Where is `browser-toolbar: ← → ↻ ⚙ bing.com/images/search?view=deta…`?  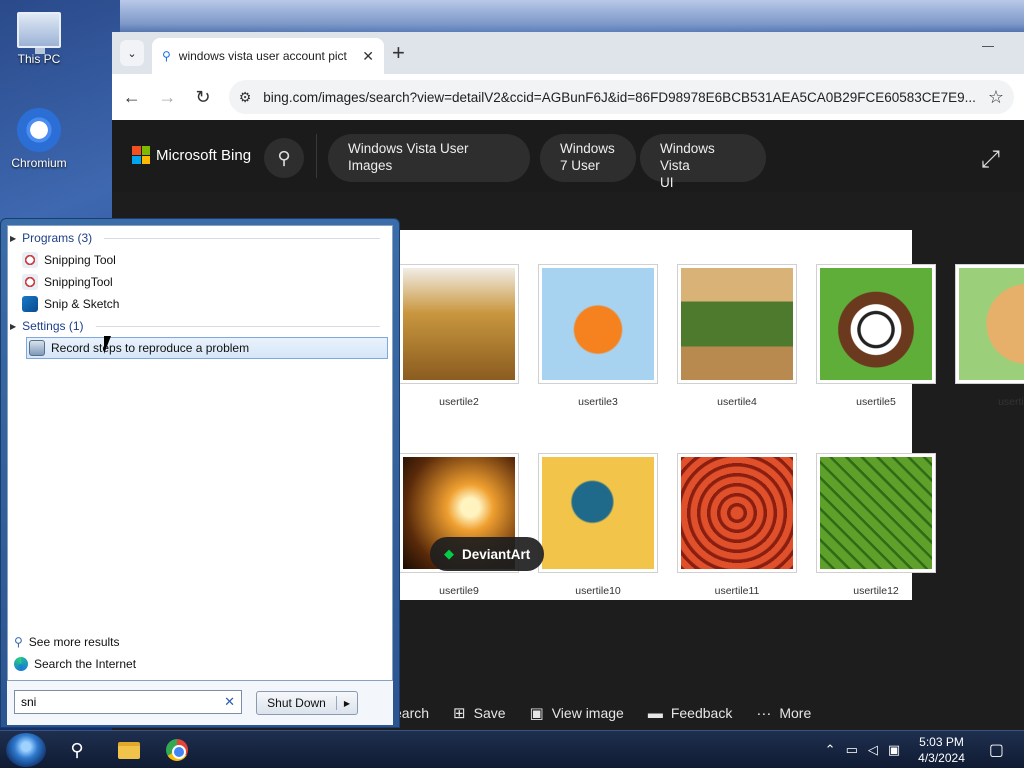
browser-toolbar: ← → ↻ ⚙ bing.com/images/search?view=deta… is located at coordinates (568, 97).